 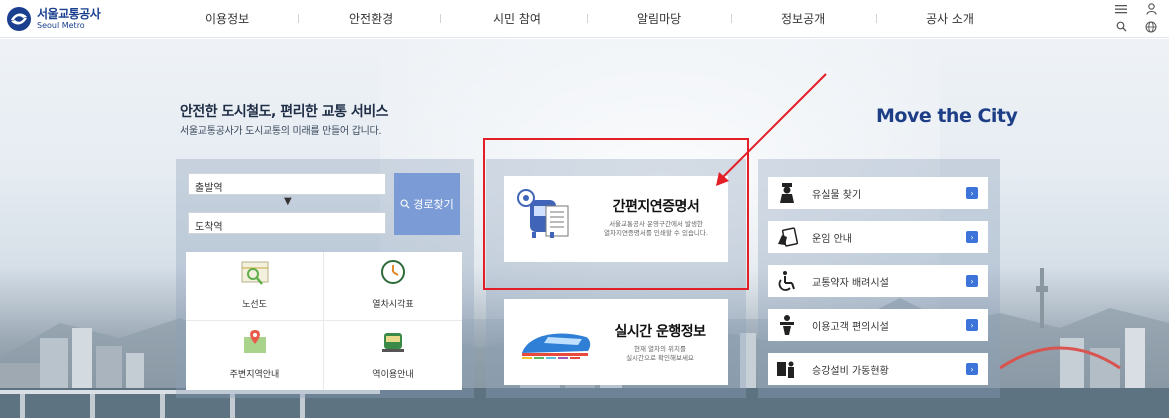 I want to click on quick-link-label: 주변지역안내, so click(x=254, y=375).